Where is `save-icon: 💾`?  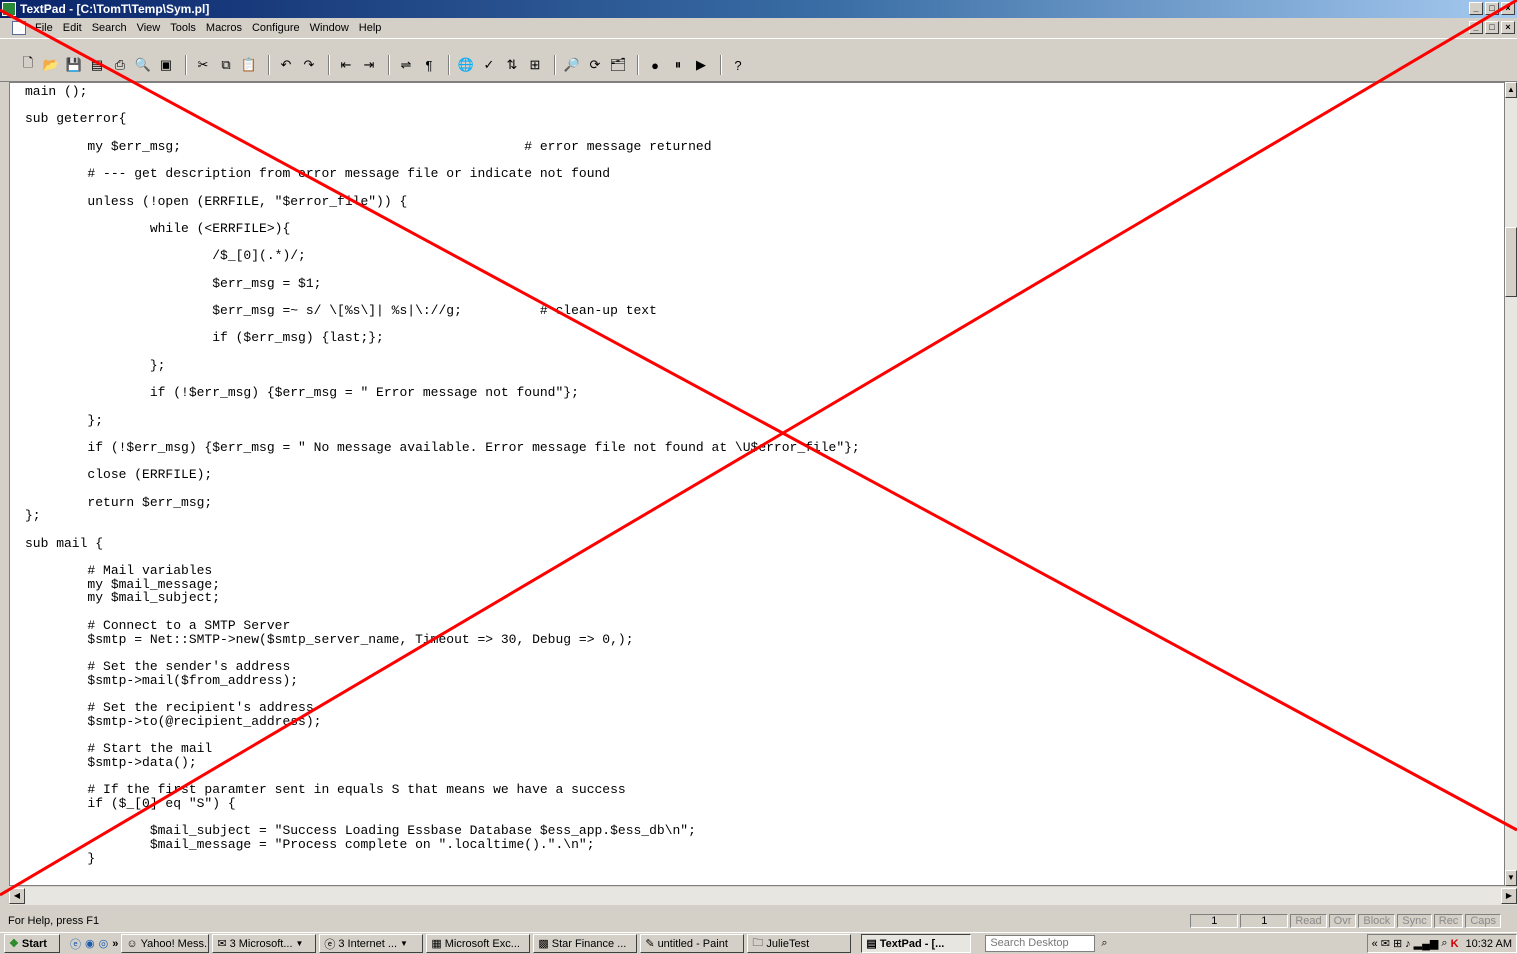
save-icon: 💾 is located at coordinates (74, 65).